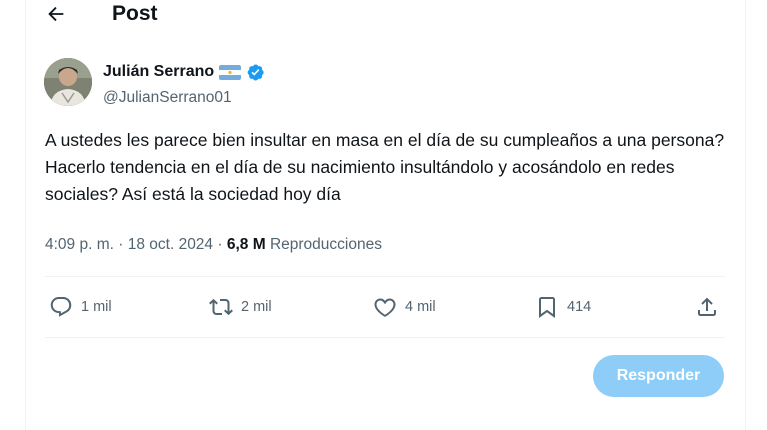  I want to click on views-label: Reproducciones, so click(325, 244).